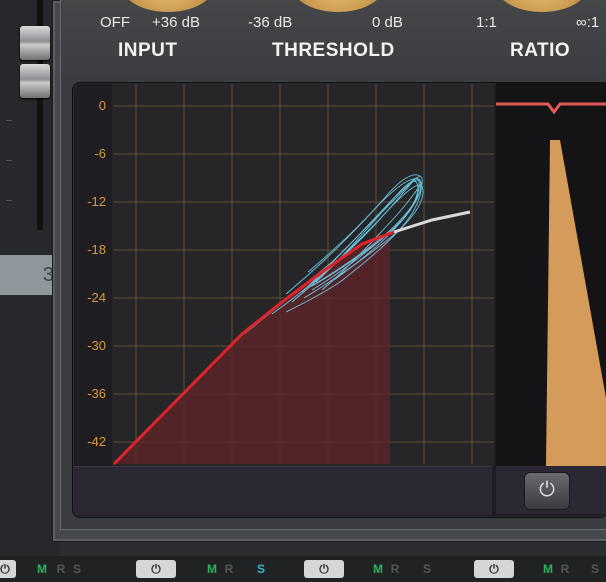 Image resolution: width=606 pixels, height=582 pixels. Describe the element at coordinates (29, 275) in the screenshot. I see `track-number: 3` at that location.